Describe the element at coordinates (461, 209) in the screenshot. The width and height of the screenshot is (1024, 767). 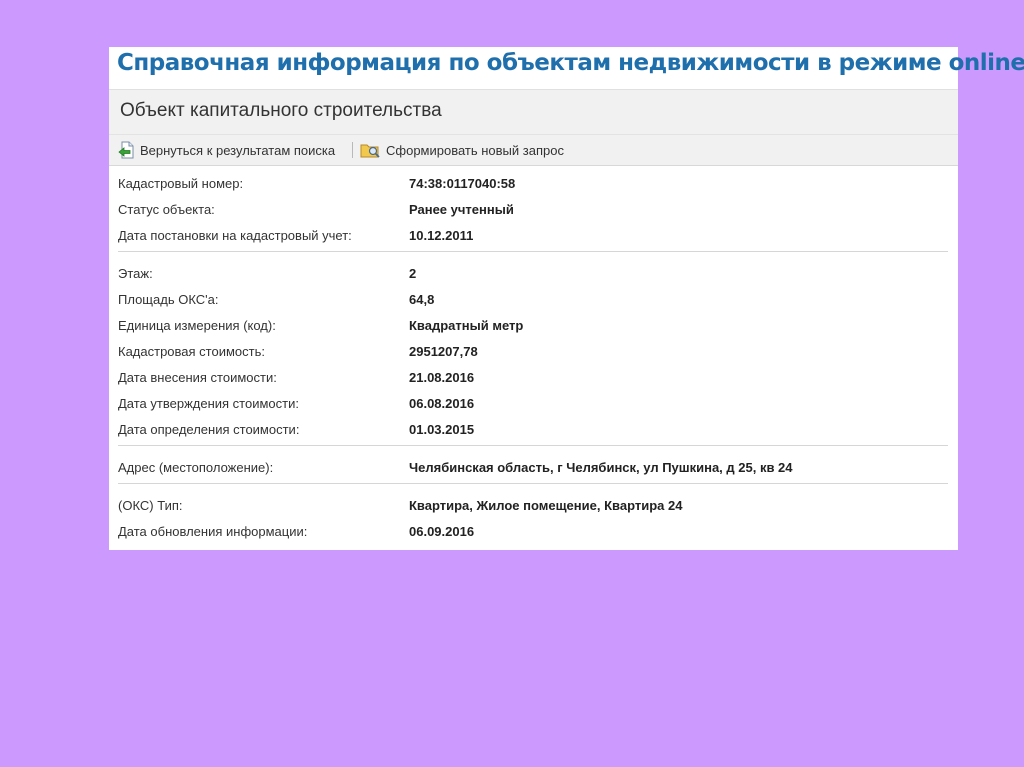
I see `detail-value: Ранее учтенный` at that location.